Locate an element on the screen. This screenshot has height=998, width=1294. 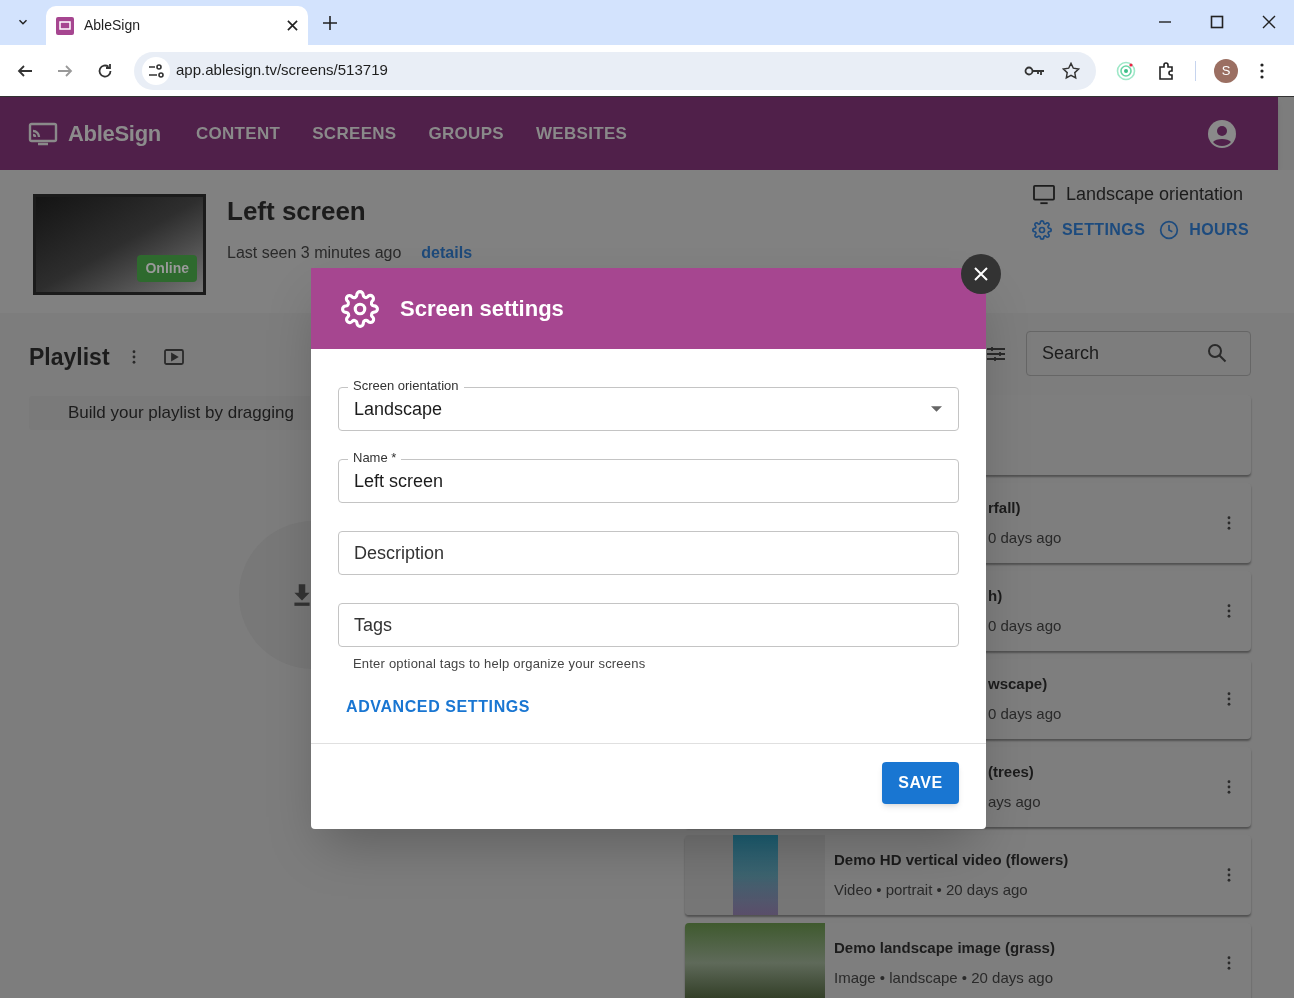
tab-title: AbleSign is located at coordinates (113, 25).